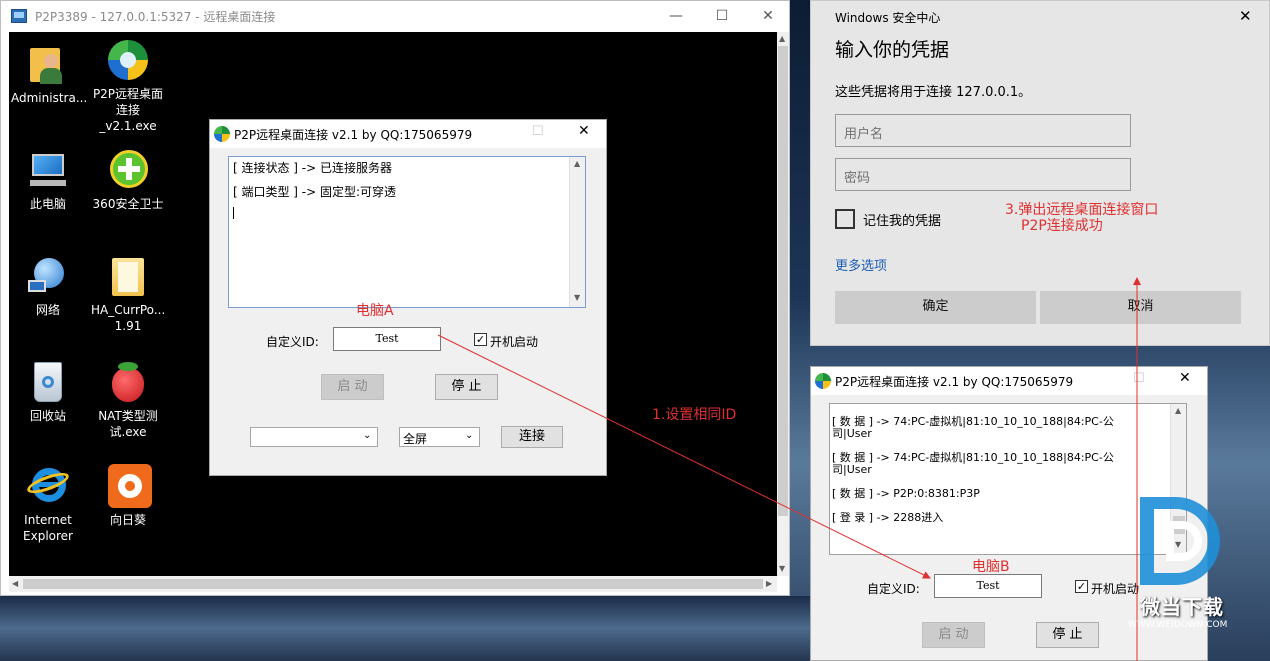 Image resolution: width=1270 pixels, height=661 pixels. What do you see at coordinates (1182, 607) in the screenshot?
I see `watermark-text: 微当下载` at bounding box center [1182, 607].